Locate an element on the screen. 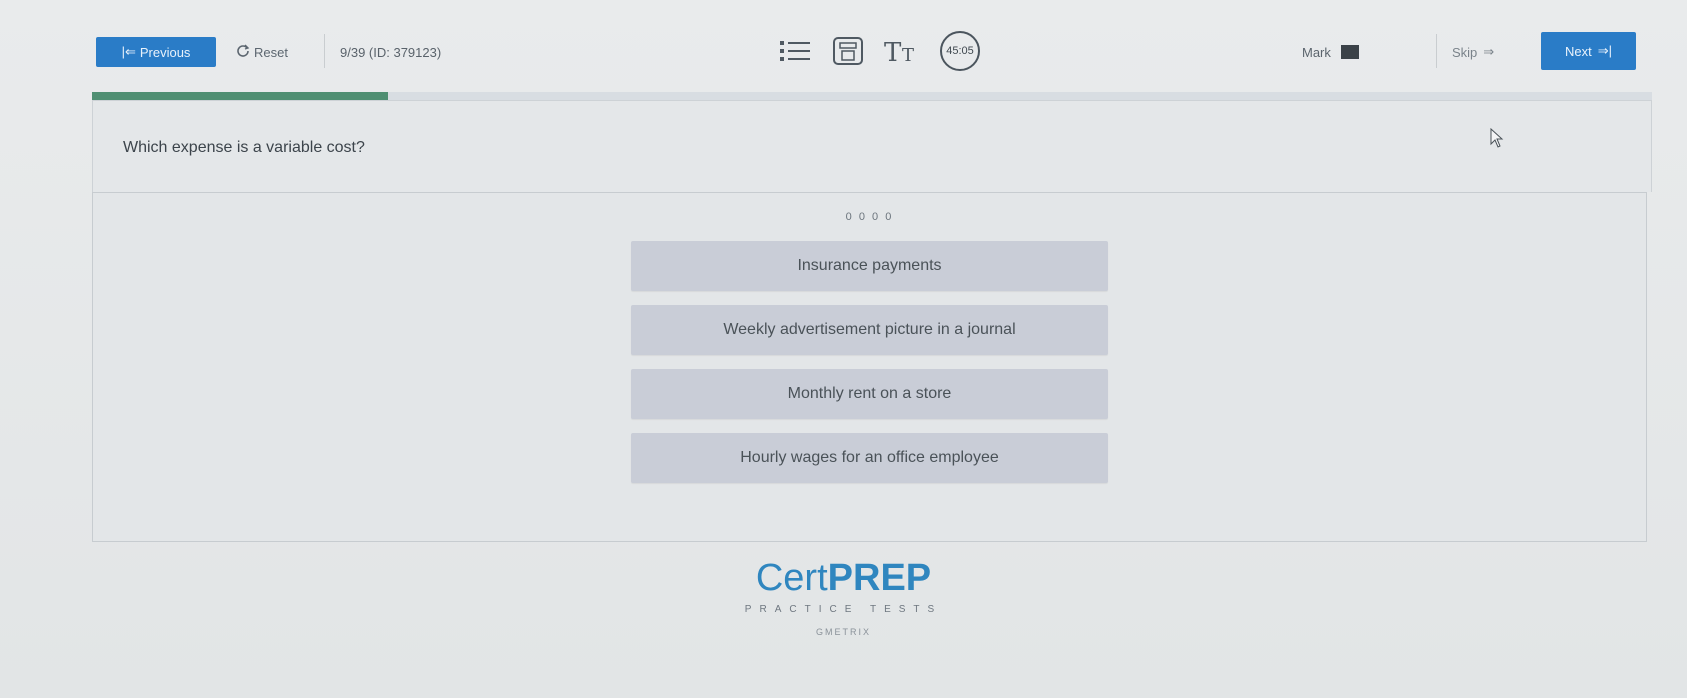 Image resolution: width=1687 pixels, height=698 pixels. brand-tagline: PRACTICE TESTS is located at coordinates (843, 609).